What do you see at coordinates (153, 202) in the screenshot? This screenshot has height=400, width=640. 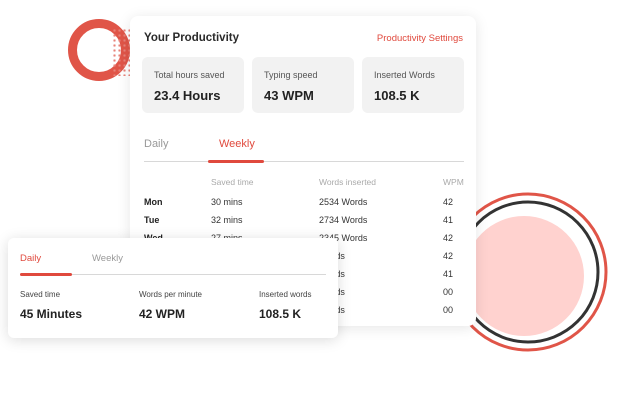 I see `row-day: Mon` at bounding box center [153, 202].